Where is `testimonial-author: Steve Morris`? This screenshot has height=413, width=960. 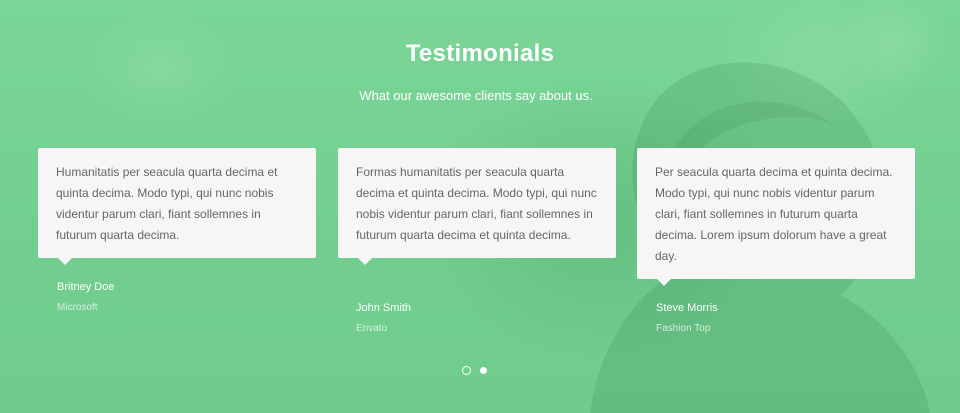
testimonial-author: Steve Morris is located at coordinates (687, 308).